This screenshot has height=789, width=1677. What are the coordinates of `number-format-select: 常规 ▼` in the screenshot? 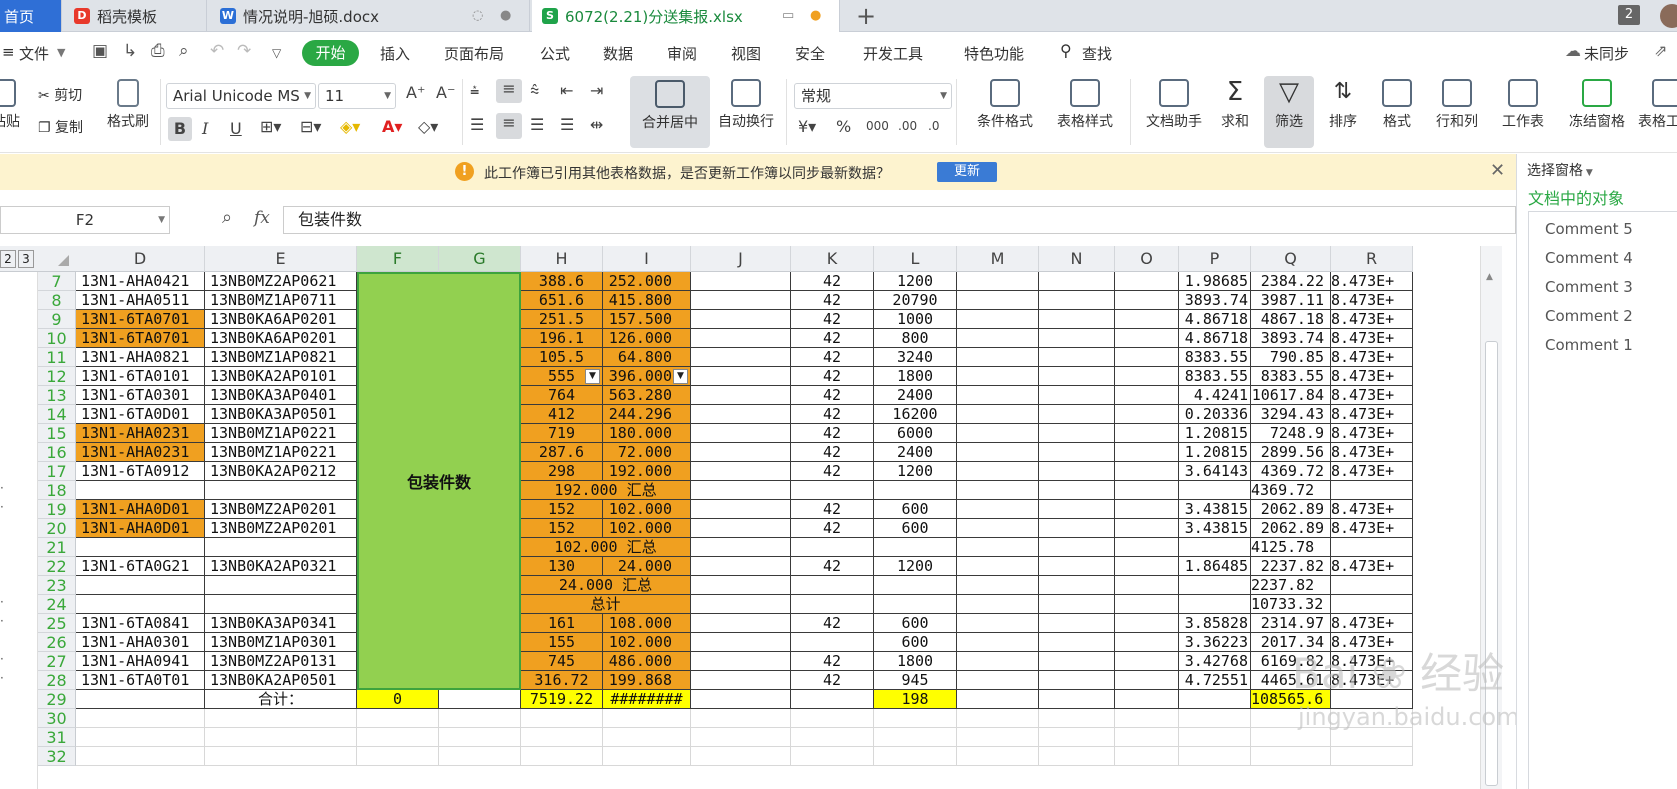 It's located at (873, 96).